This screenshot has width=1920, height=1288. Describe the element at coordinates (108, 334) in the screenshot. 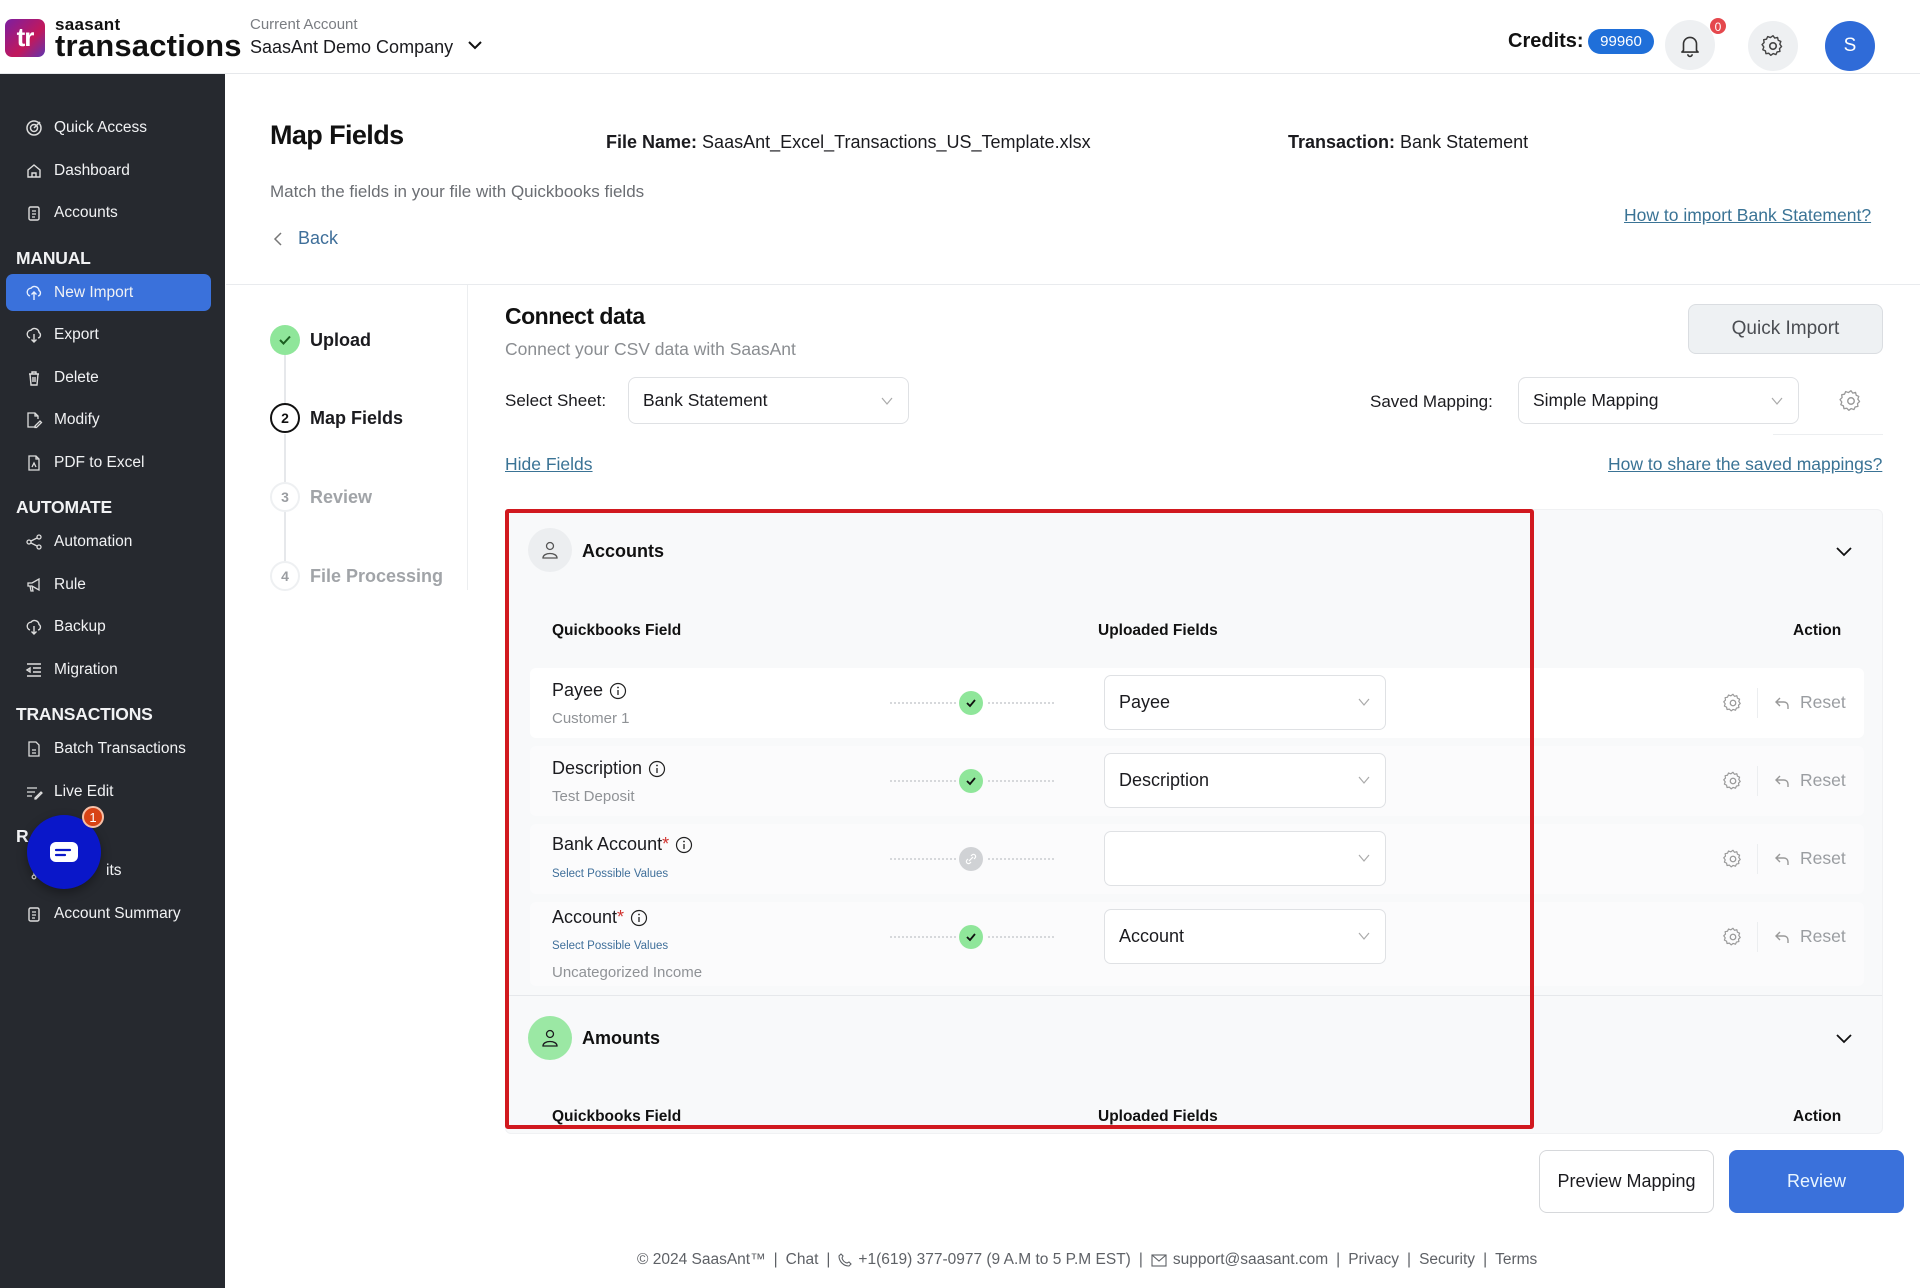

I see `sidebar-item-export: Export` at that location.